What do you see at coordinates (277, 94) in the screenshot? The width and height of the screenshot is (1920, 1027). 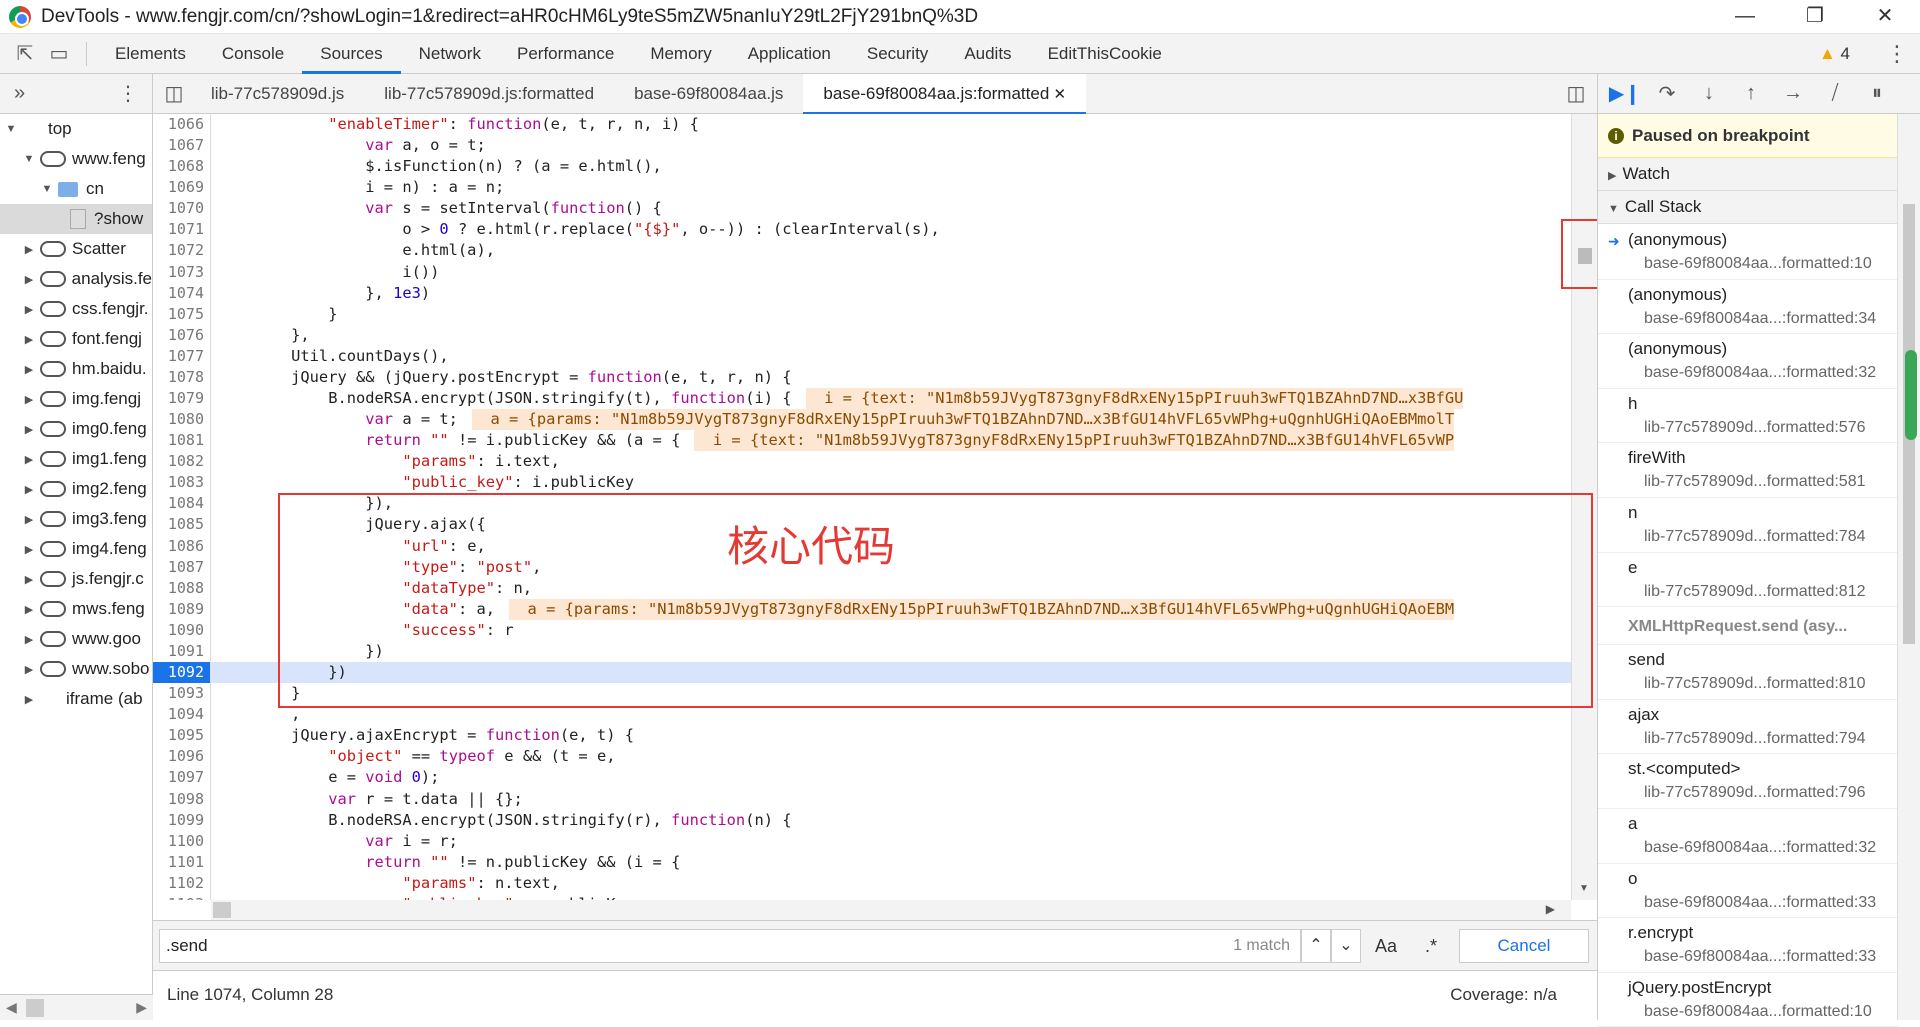 I see `file-tab: lib-77c578909d.js` at bounding box center [277, 94].